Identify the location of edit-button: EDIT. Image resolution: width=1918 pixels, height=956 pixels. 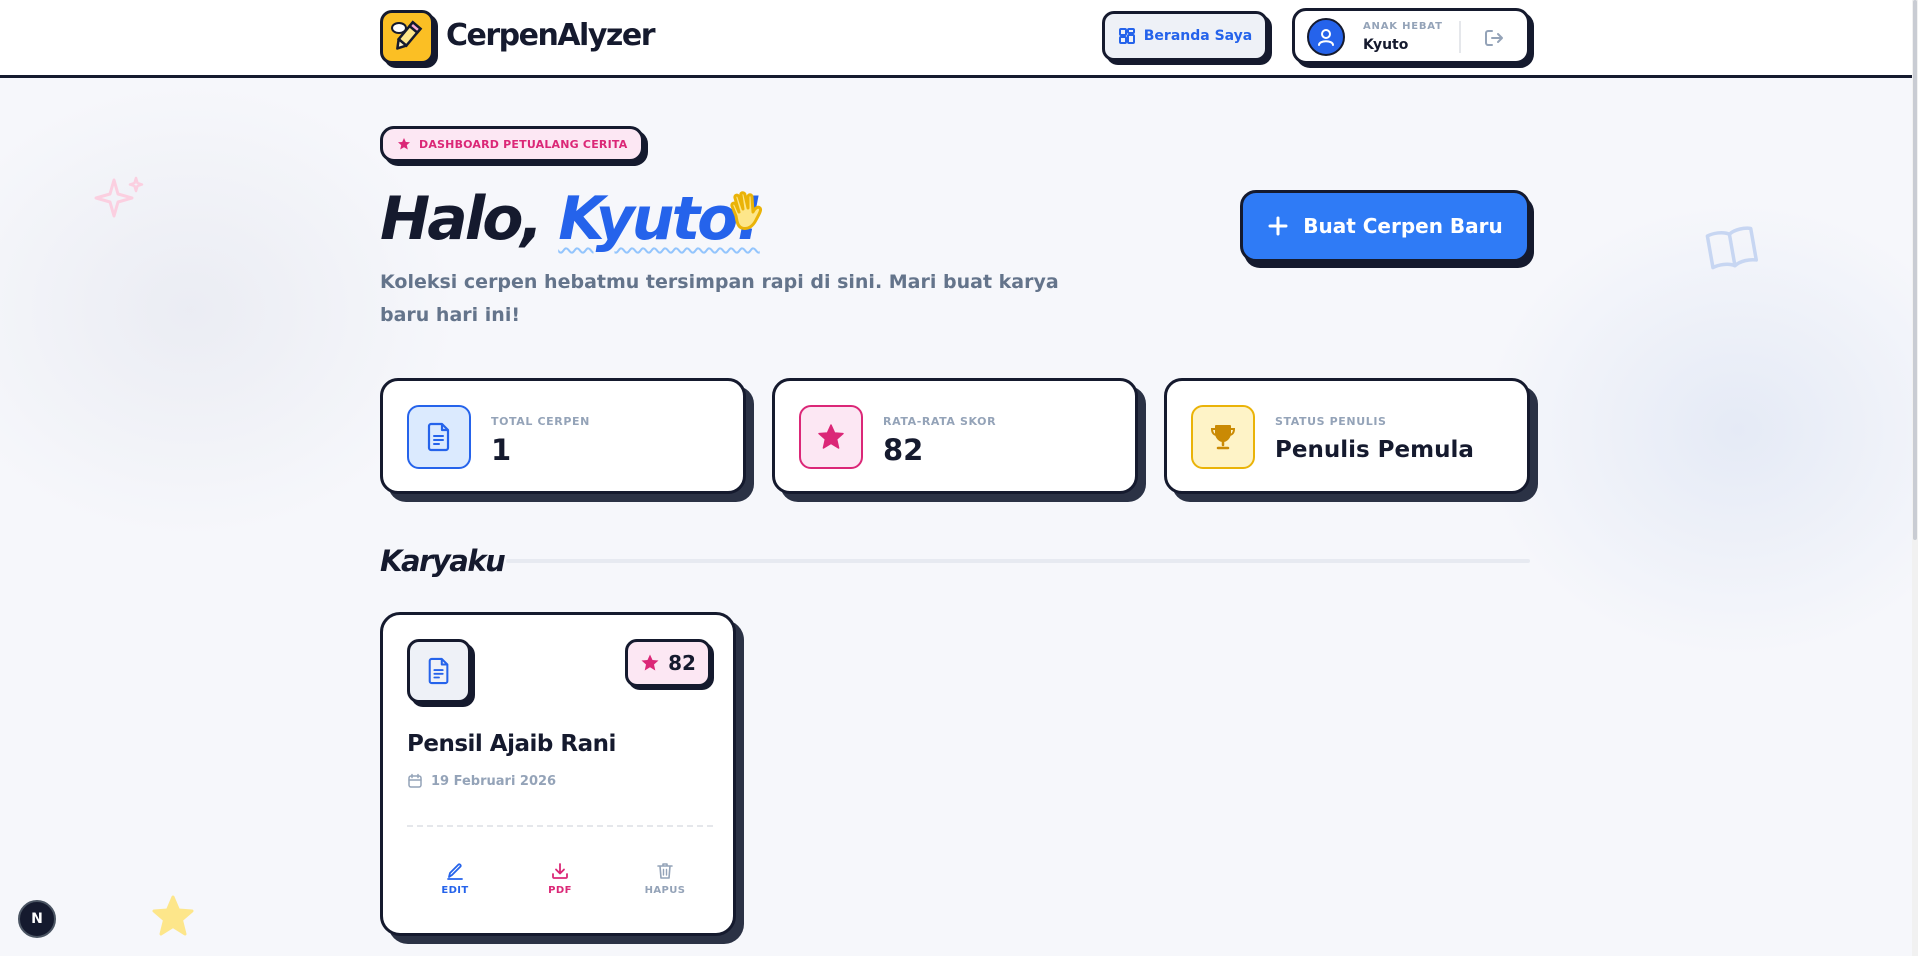
(455, 878).